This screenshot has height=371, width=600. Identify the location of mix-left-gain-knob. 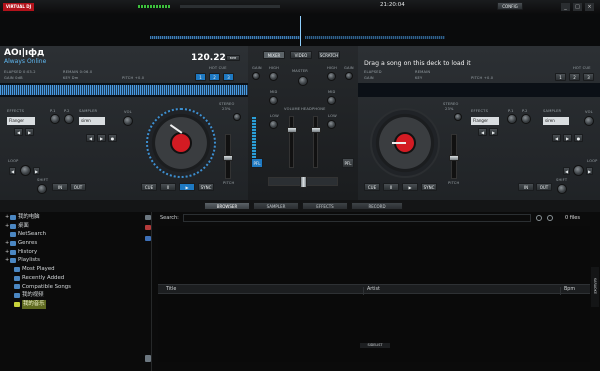
(256, 76).